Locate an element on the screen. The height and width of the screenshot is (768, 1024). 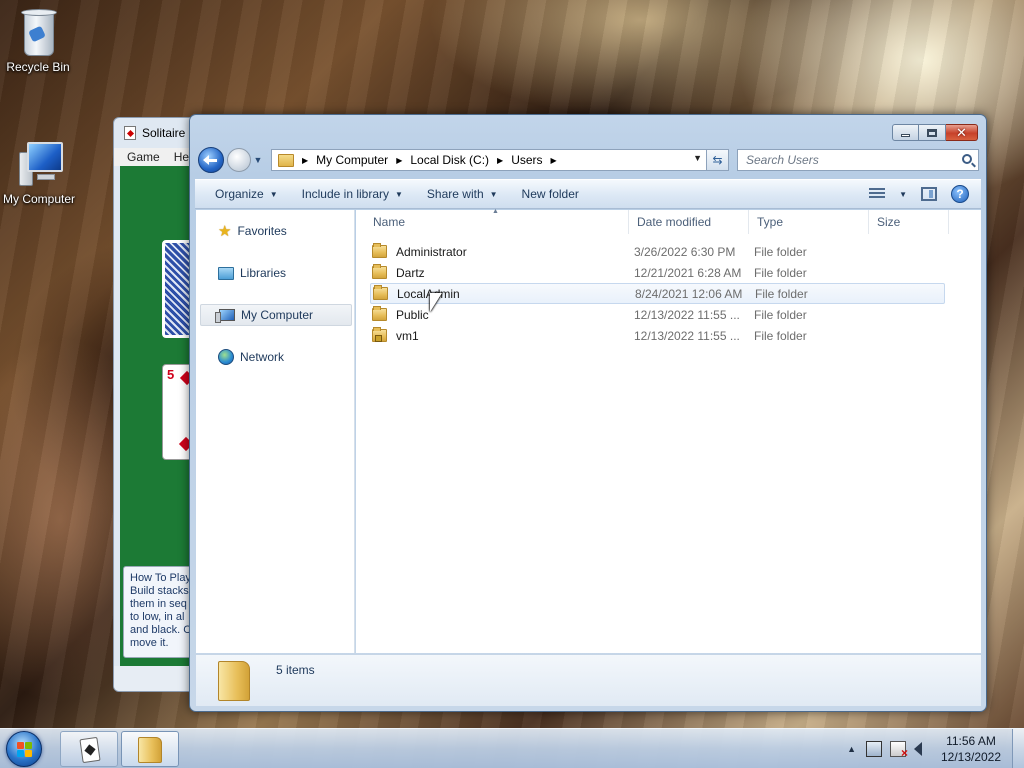
back-button is located at coordinates (211, 160).